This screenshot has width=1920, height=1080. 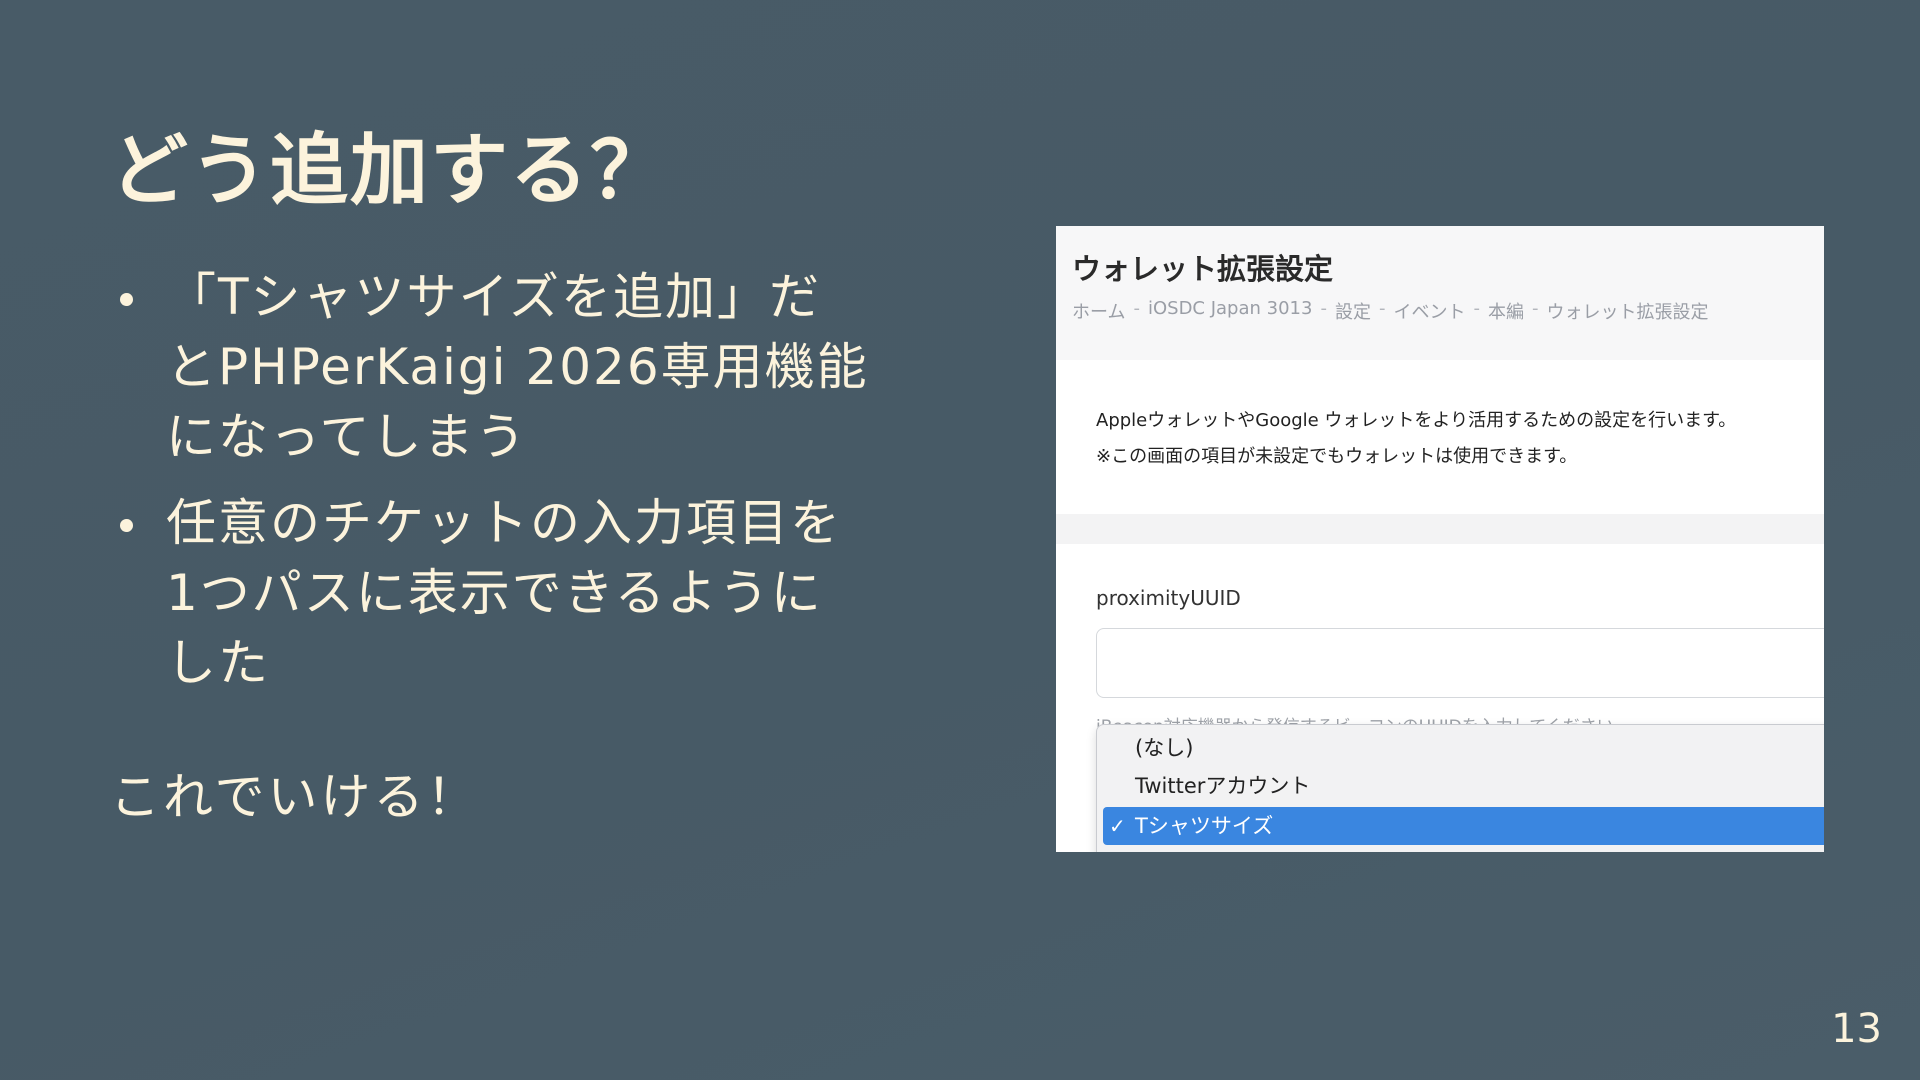 I want to click on section-divider, so click(x=1440, y=529).